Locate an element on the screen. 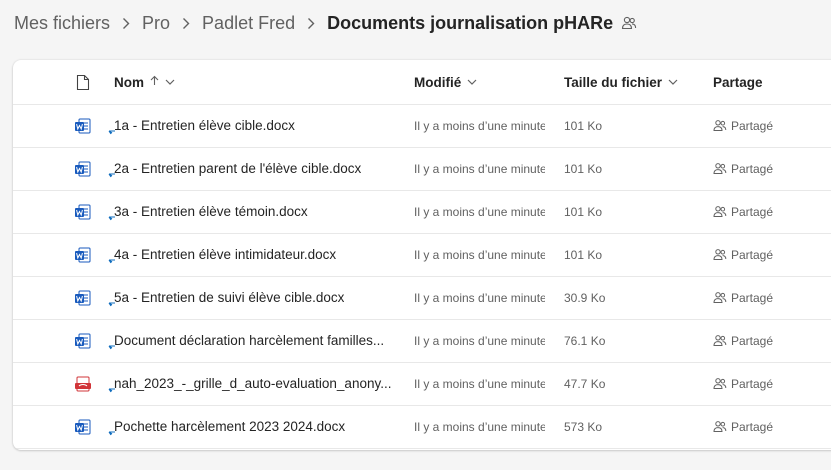 This screenshot has width=831, height=470. pdf-icon is located at coordinates (83, 383).